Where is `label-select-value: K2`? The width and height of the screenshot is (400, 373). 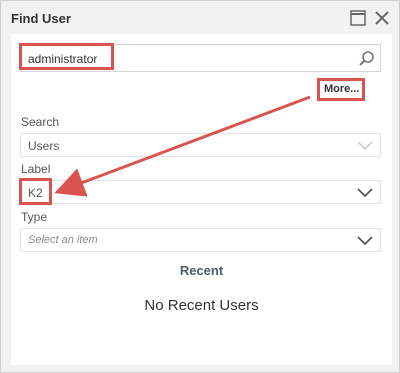
label-select-value: K2 is located at coordinates (35, 193).